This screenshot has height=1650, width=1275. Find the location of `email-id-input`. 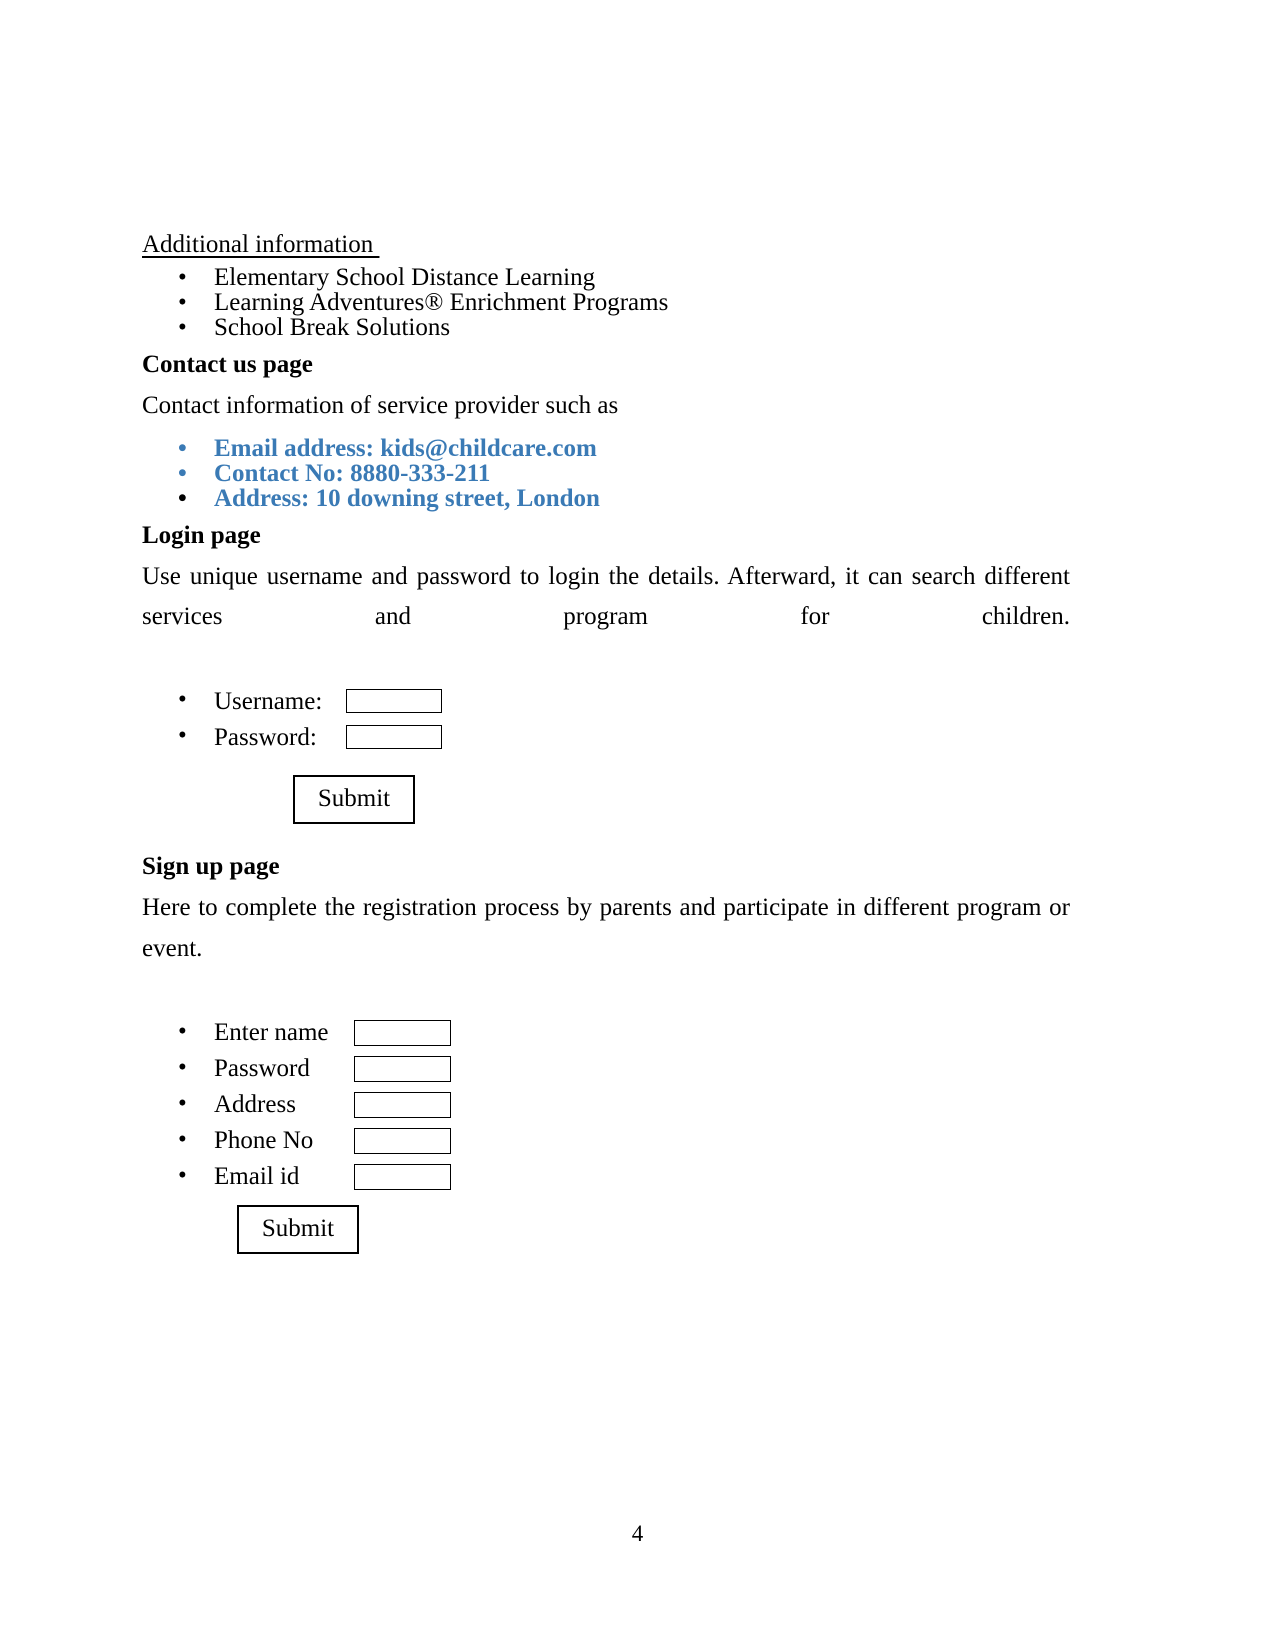

email-id-input is located at coordinates (403, 1176).